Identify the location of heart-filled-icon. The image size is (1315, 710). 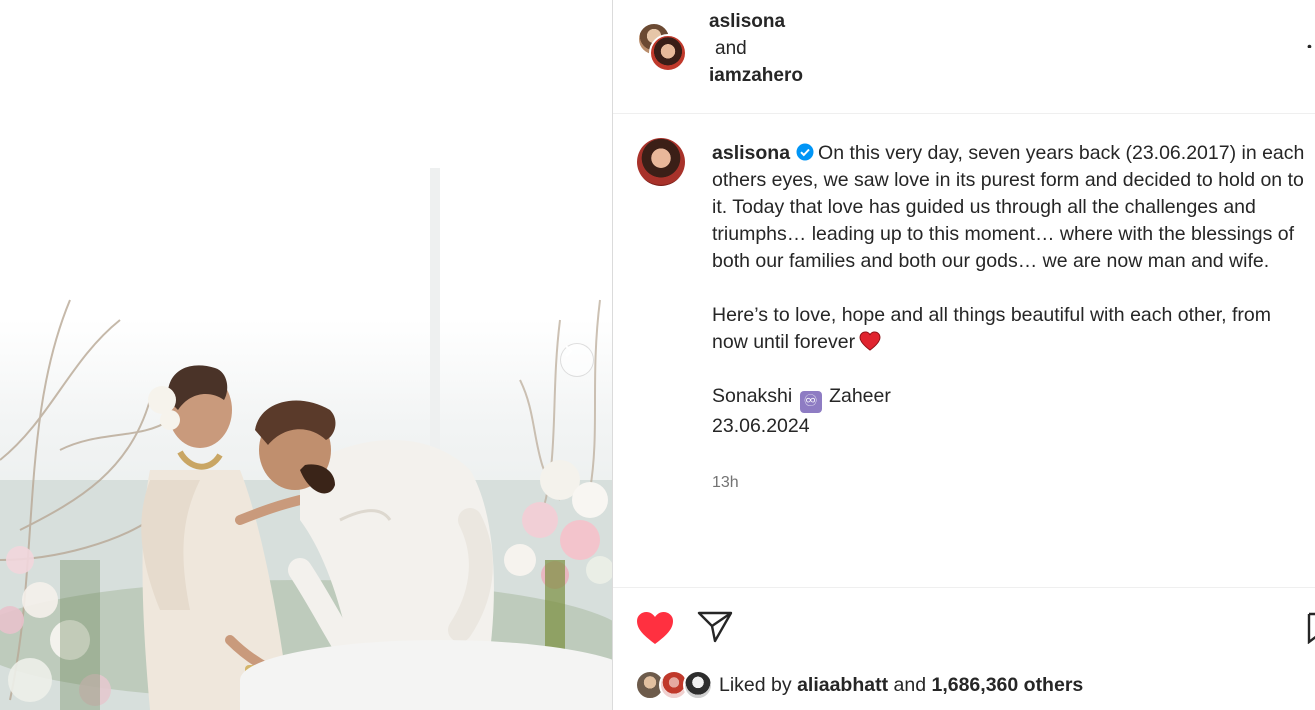
(655, 628).